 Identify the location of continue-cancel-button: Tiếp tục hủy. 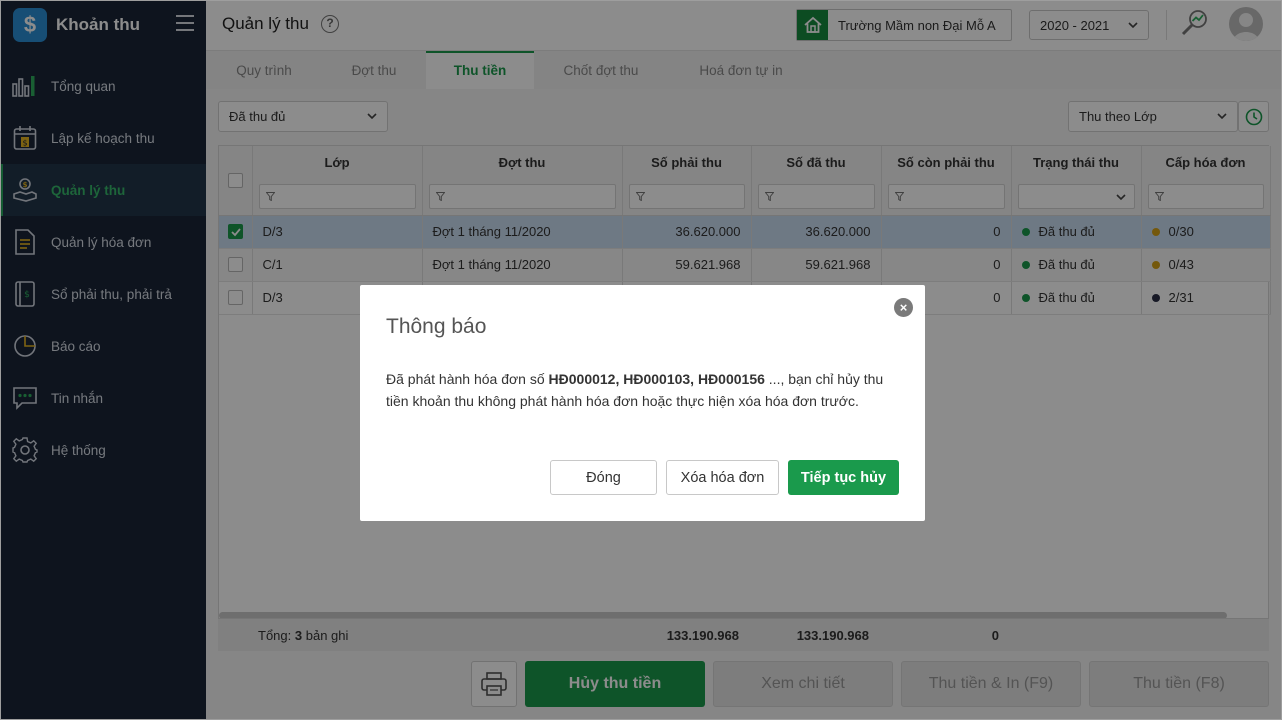
(843, 477).